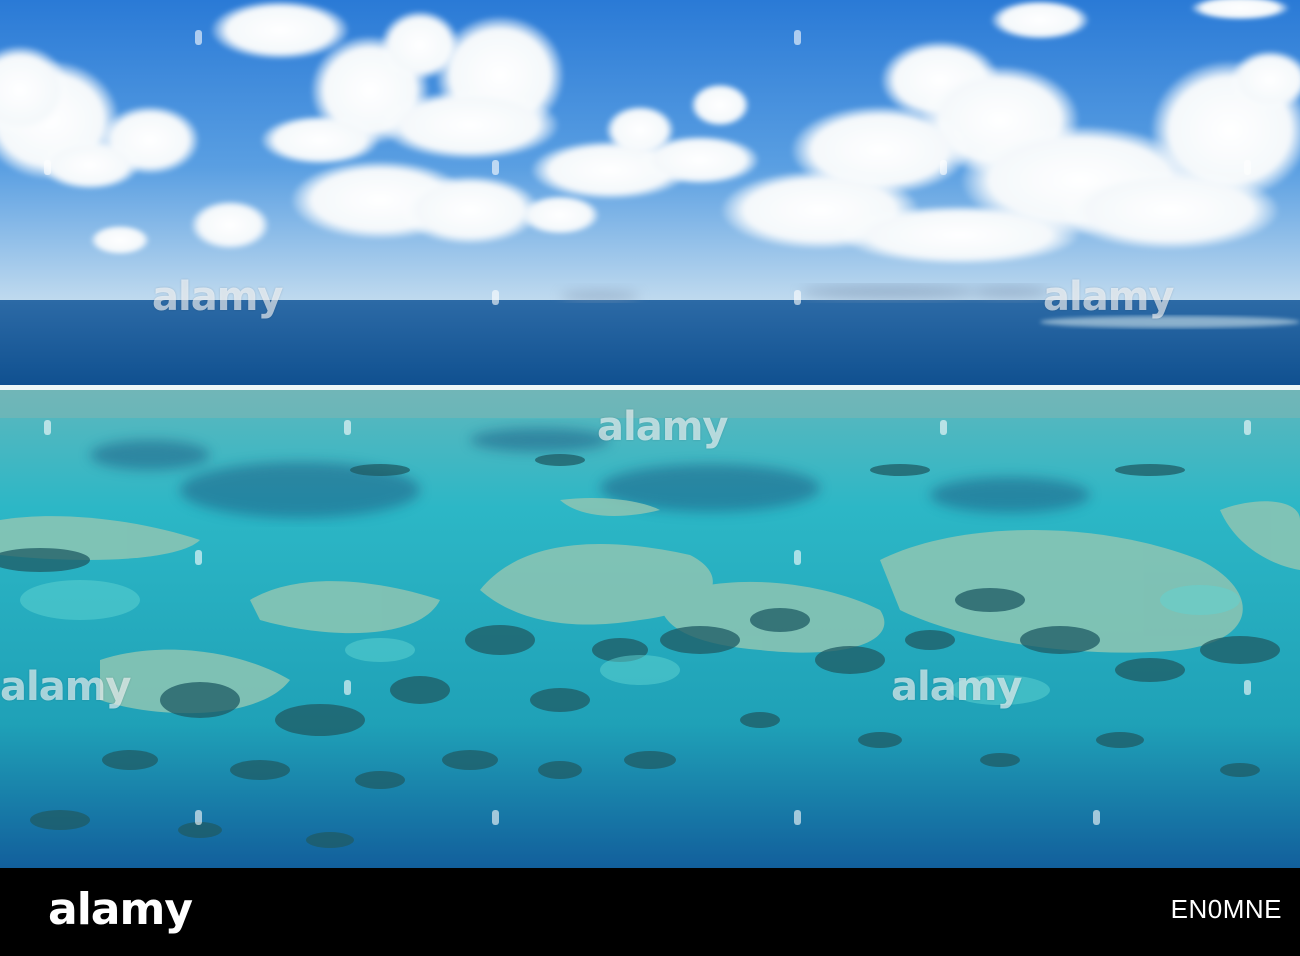  I want to click on image-id-label: EN0MNE, so click(1226, 909).